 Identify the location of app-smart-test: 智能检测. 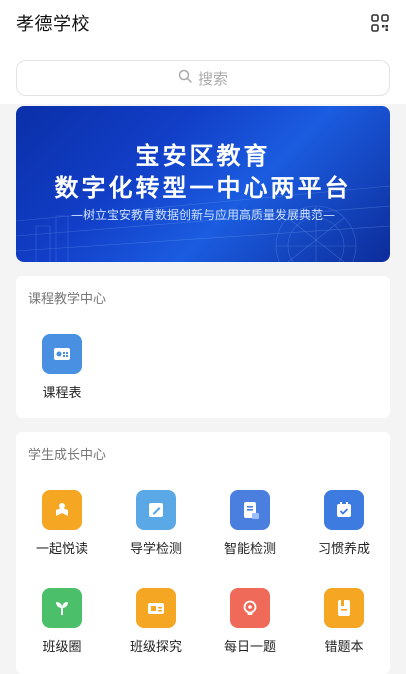
(250, 523).